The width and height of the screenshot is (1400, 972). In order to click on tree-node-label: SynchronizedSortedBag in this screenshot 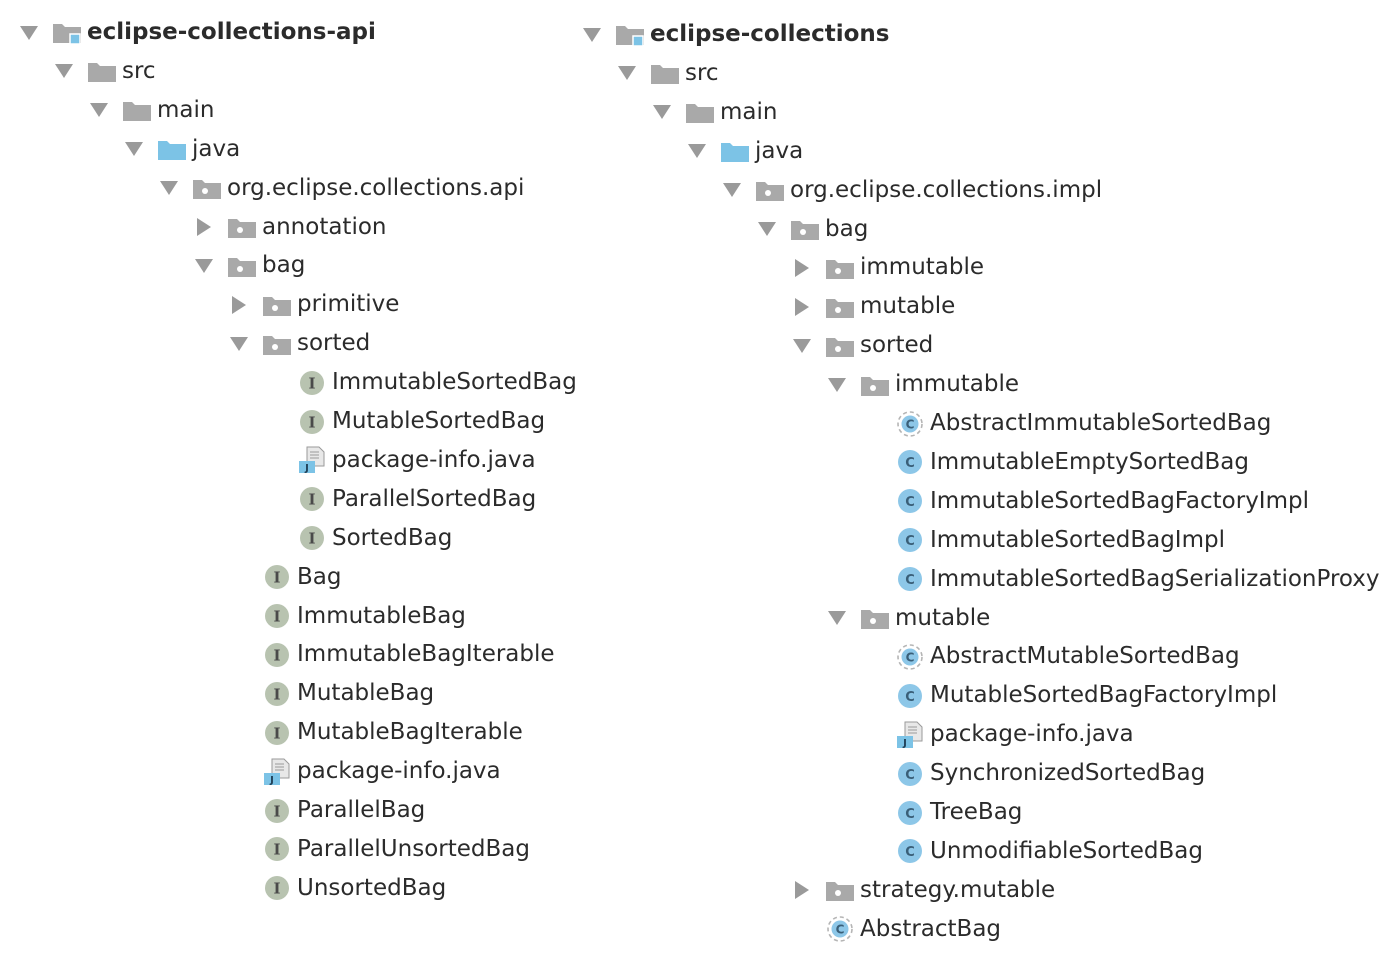, I will do `click(1068, 773)`.